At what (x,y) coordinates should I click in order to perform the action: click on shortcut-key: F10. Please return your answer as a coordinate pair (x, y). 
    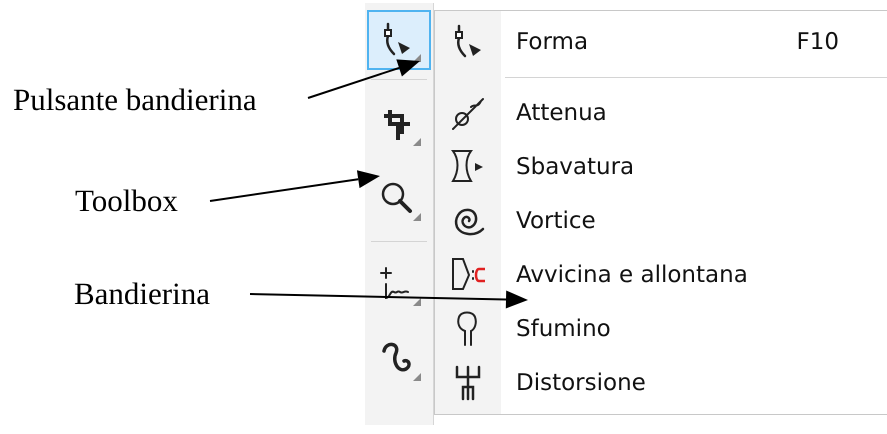
    Looking at the image, I should click on (817, 42).